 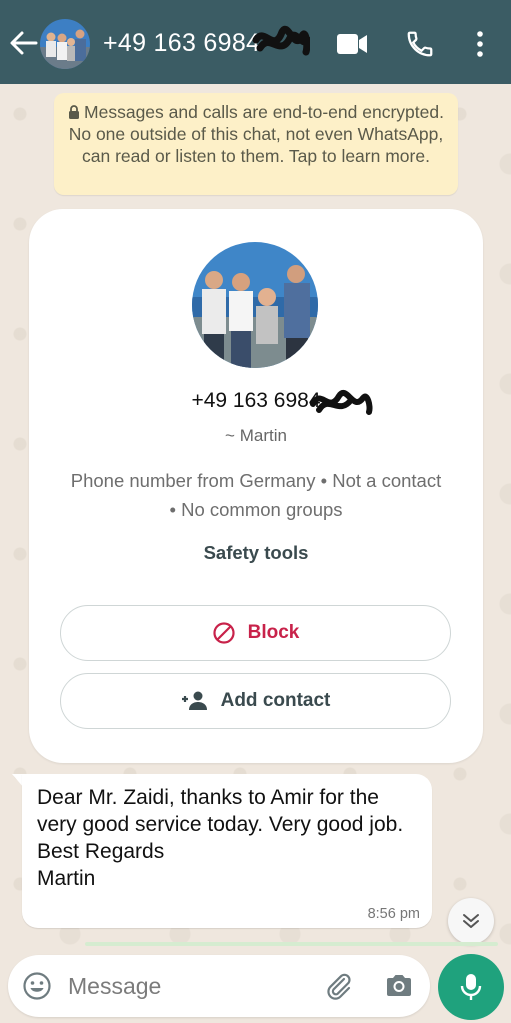 What do you see at coordinates (273, 632) in the screenshot?
I see `block-label: Block` at bounding box center [273, 632].